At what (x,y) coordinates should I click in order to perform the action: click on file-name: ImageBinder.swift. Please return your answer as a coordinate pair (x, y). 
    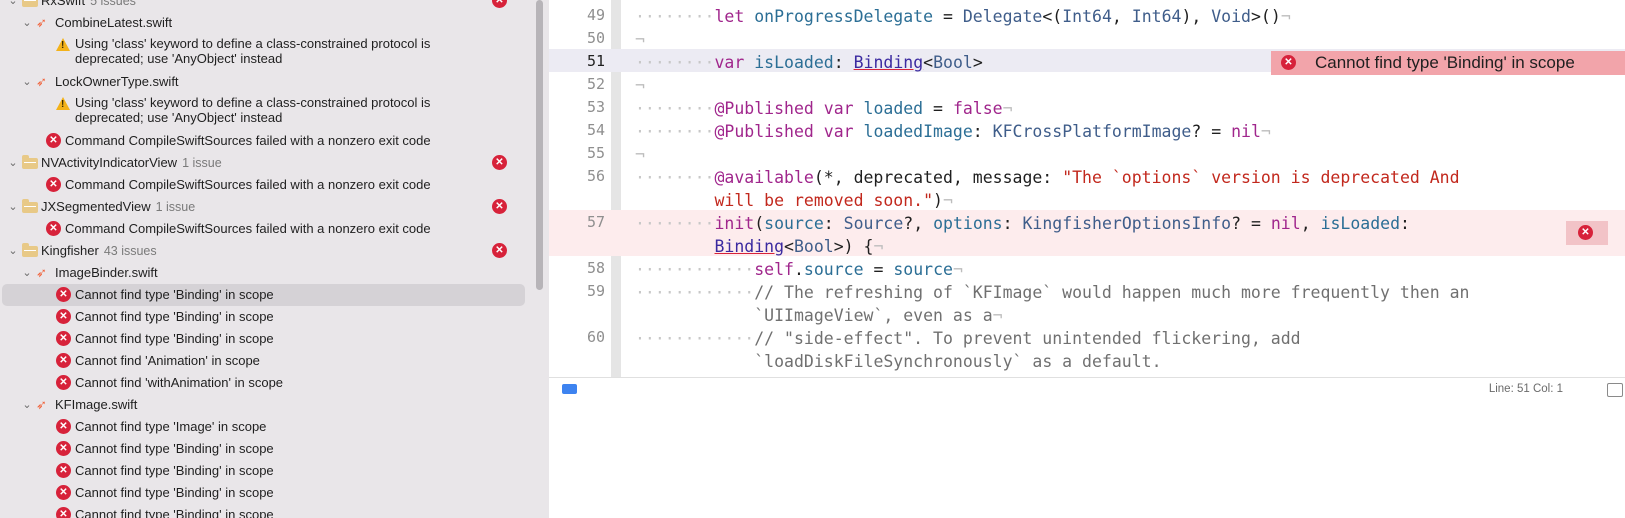
    Looking at the image, I should click on (106, 272).